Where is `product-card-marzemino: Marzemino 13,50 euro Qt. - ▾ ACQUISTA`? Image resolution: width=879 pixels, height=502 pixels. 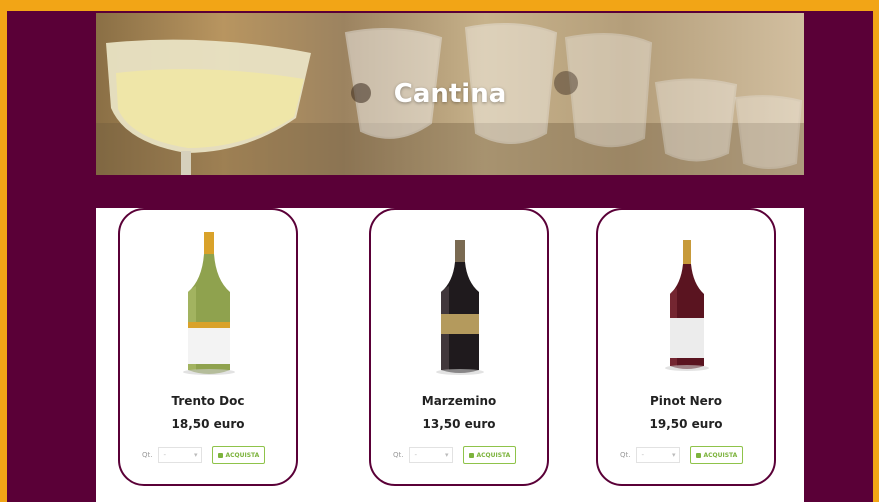 product-card-marzemino: Marzemino 13,50 euro Qt. - ▾ ACQUISTA is located at coordinates (459, 347).